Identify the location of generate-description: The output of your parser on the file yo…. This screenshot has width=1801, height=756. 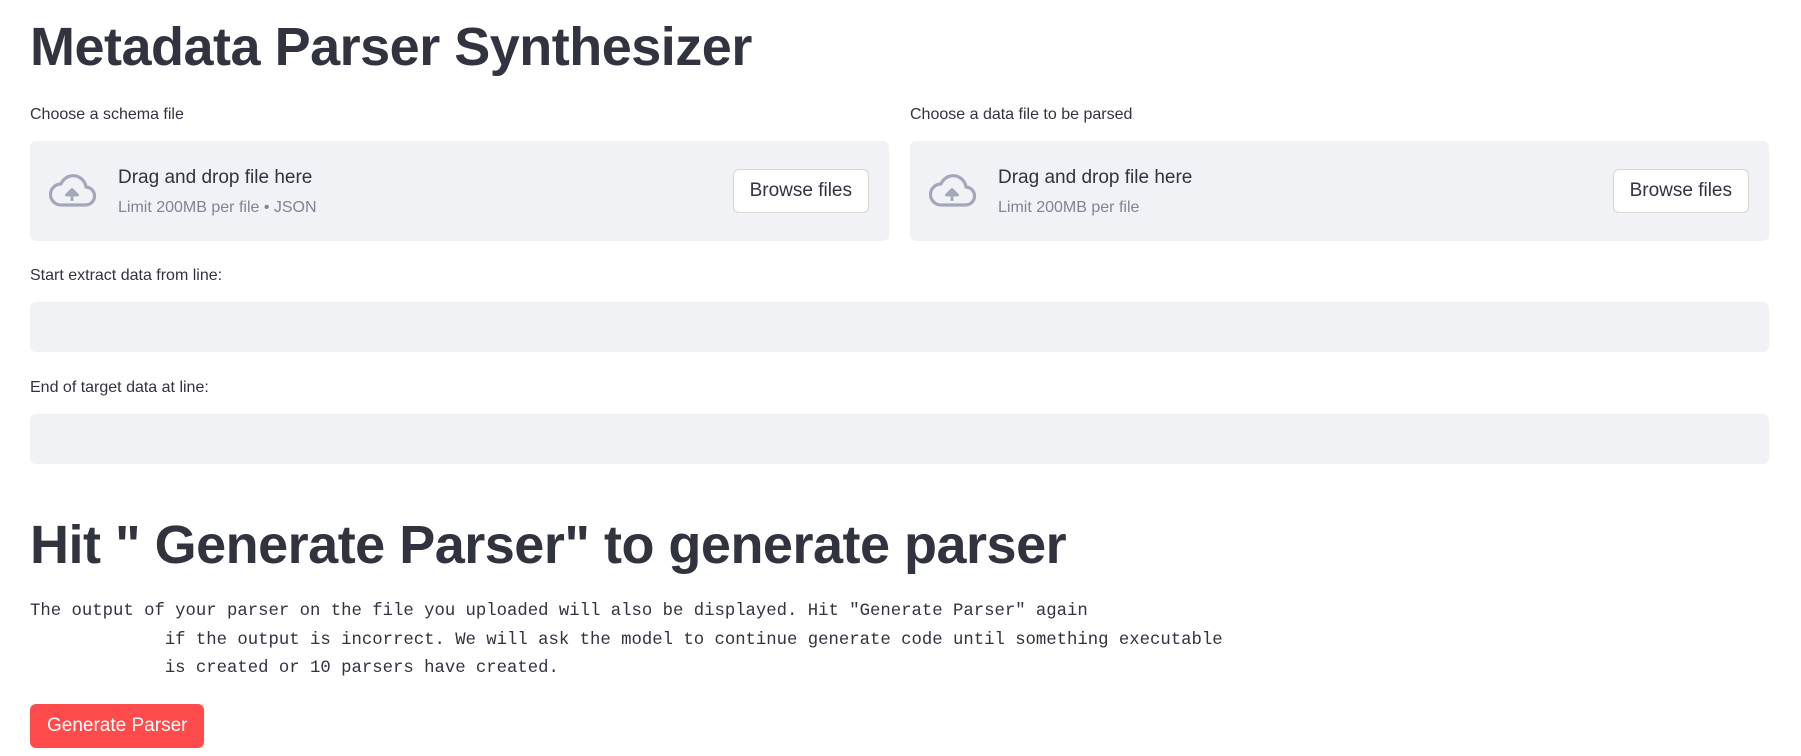
(626, 640).